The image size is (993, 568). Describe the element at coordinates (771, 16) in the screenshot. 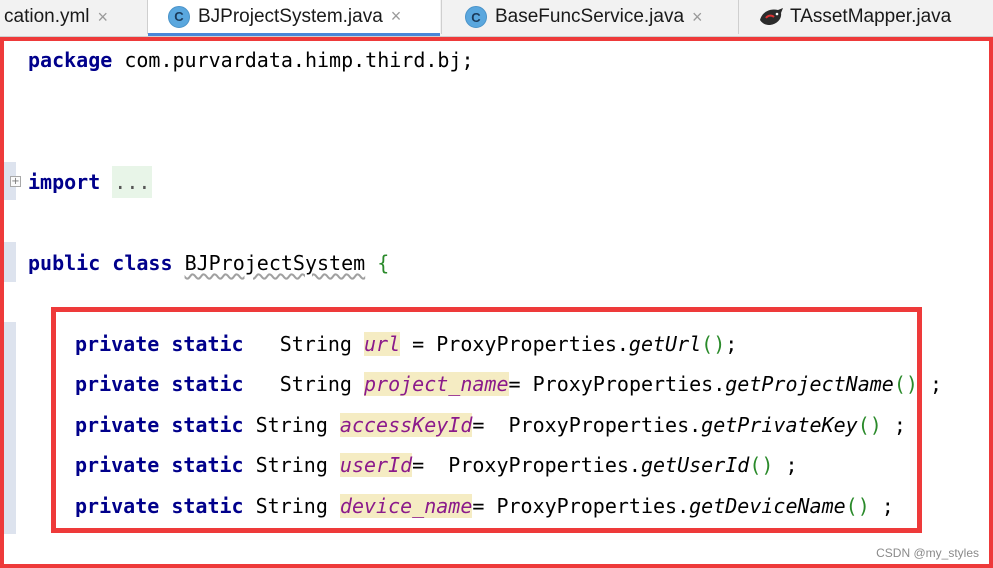

I see `mybatis-bird-icon` at that location.